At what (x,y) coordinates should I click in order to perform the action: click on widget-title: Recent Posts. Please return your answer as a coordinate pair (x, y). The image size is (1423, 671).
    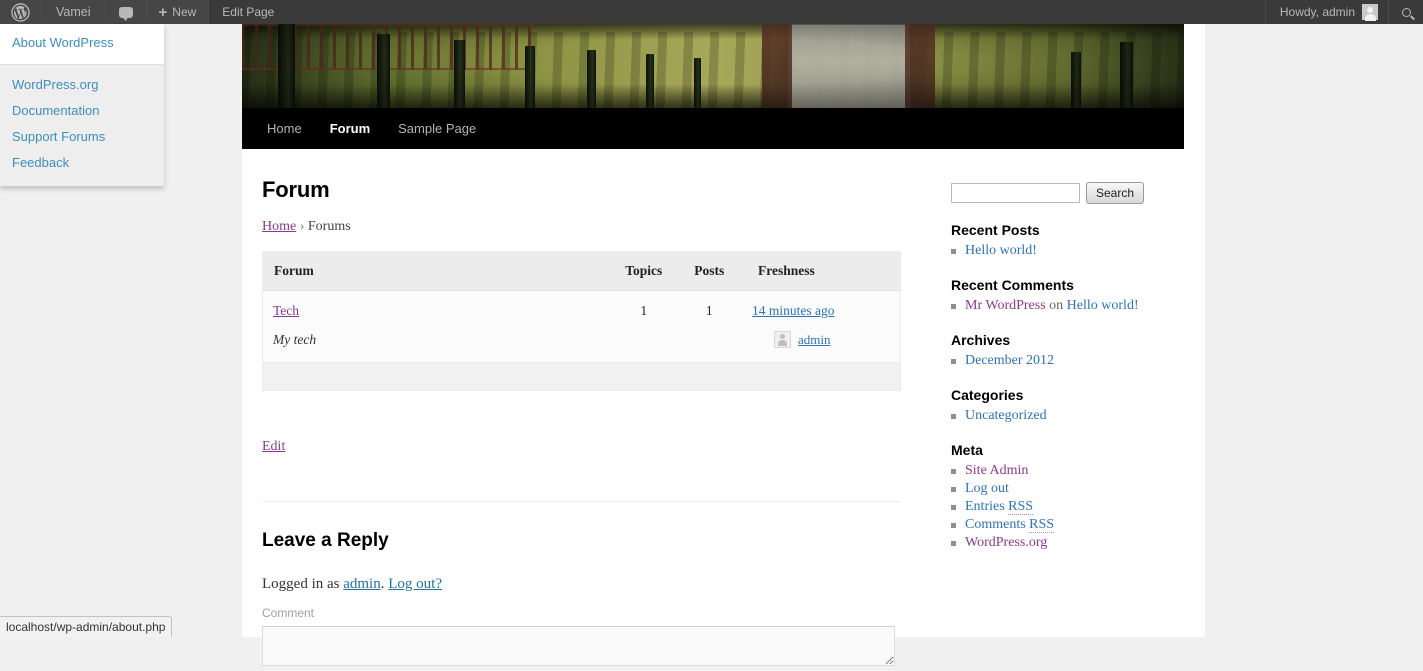
    Looking at the image, I should click on (1067, 230).